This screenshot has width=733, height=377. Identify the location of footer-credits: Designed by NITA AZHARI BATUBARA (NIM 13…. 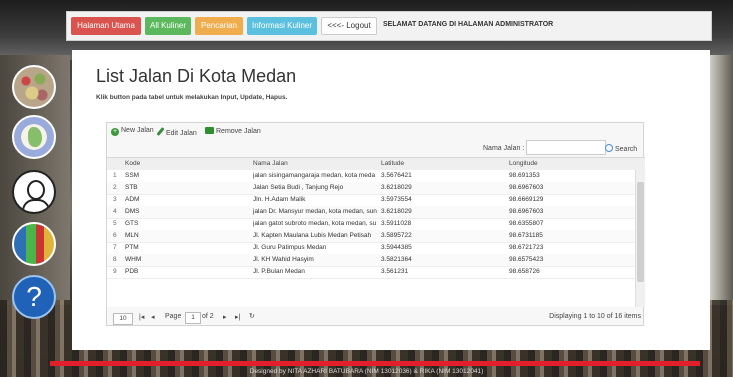
(366, 371).